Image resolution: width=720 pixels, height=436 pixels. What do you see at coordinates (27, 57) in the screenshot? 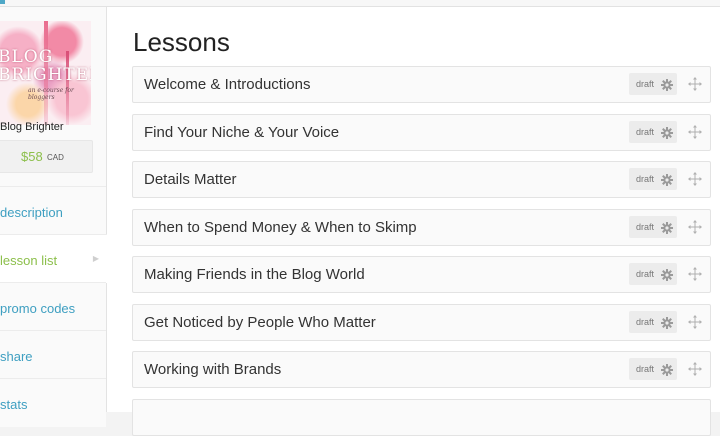
I see `cover-title-line1: BLOG` at bounding box center [27, 57].